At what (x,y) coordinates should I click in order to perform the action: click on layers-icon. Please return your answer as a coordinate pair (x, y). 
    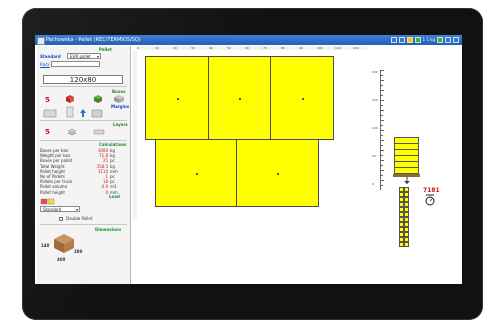
    Looking at the image, I should click on (72, 132).